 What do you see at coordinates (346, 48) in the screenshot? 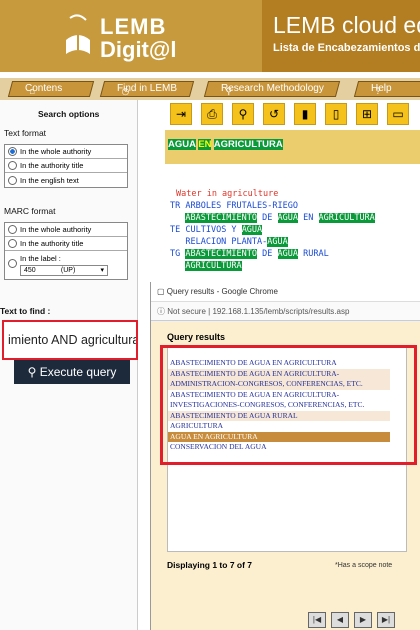
I see `app-subtitle: Lista de Encabezamientos de Ma` at bounding box center [346, 48].